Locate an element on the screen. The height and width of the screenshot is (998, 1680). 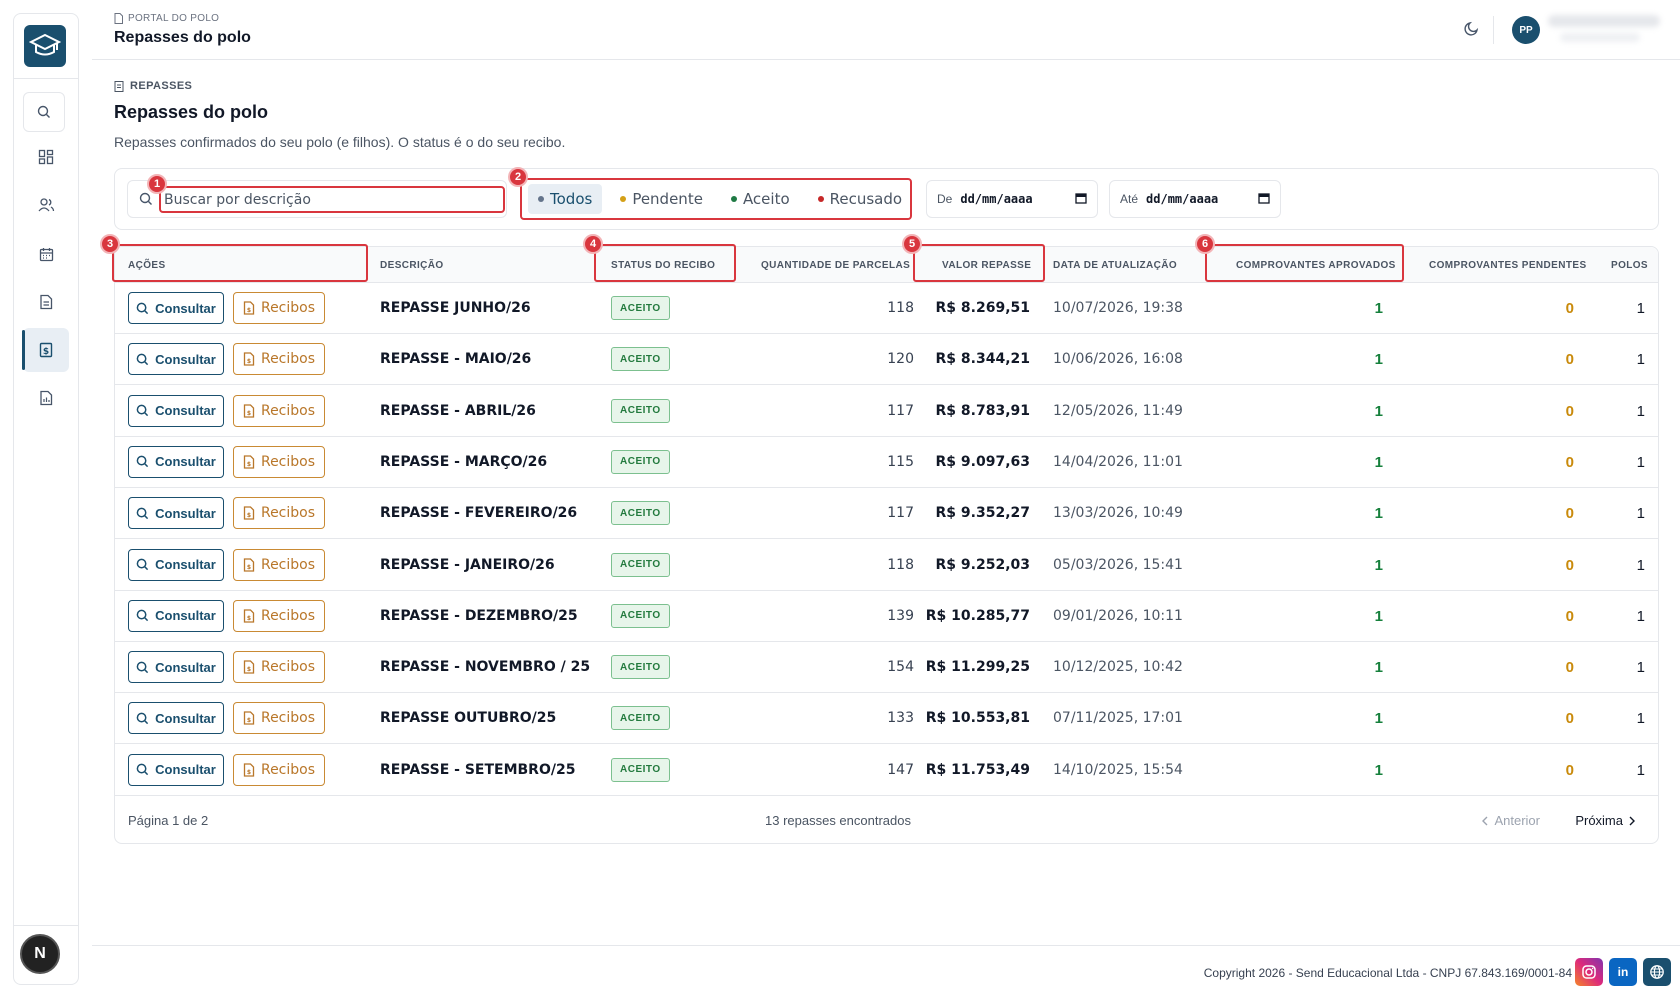
sidebar-repasses-icon: $ is located at coordinates (45, 350).